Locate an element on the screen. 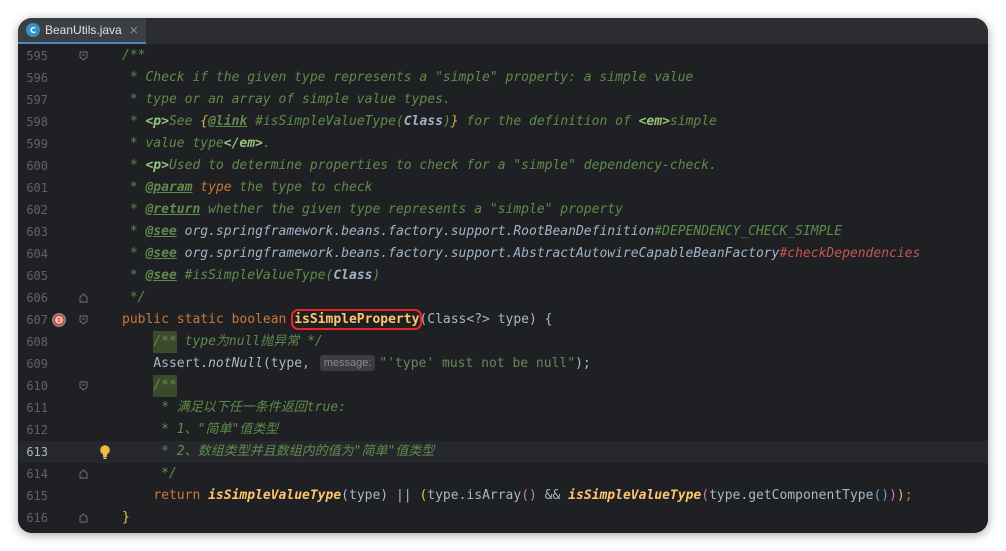  code-text: * 2、数组类型并且数组内的值为"简单"值类型 is located at coordinates (278, 451).